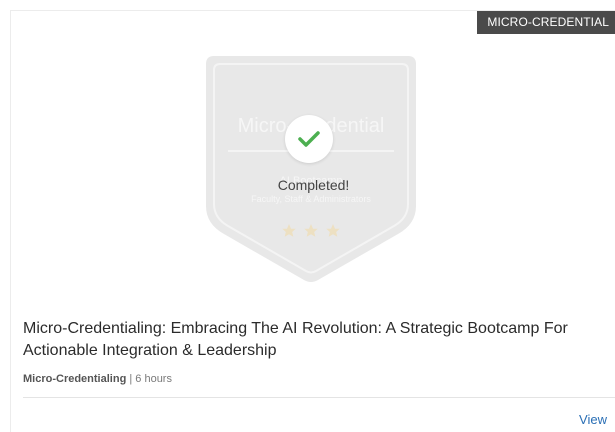 This screenshot has height=432, width=615. I want to click on completed-check-badge, so click(309, 139).